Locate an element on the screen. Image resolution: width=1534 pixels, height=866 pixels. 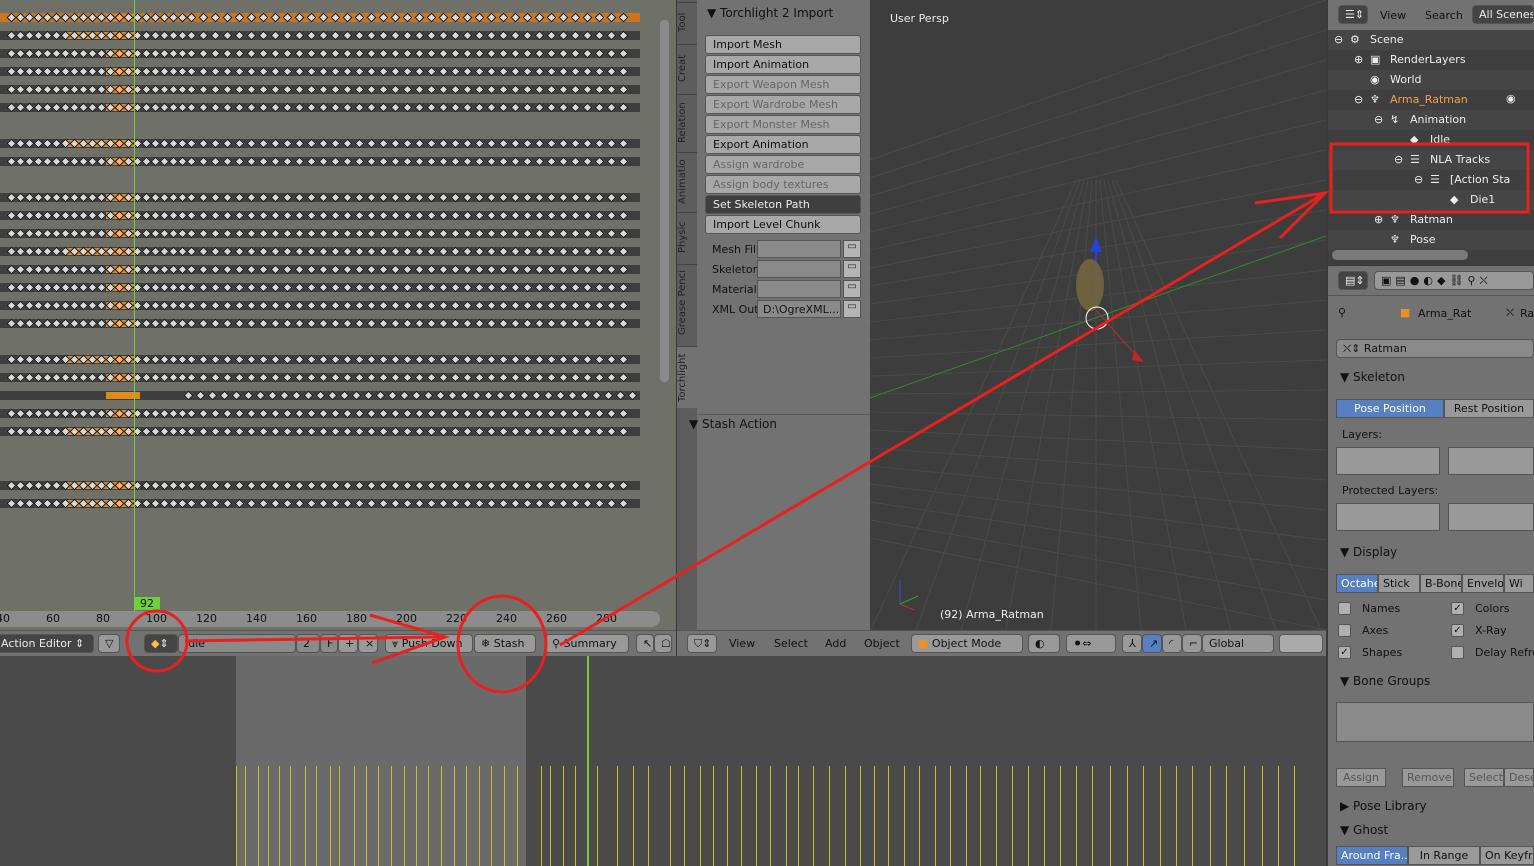
field-label: Skeleton is located at coordinates (736, 269).